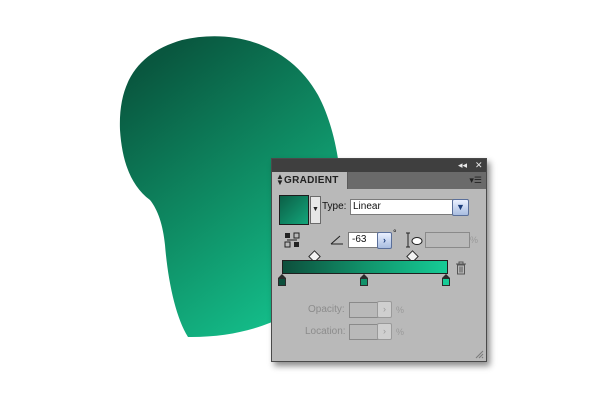 The width and height of the screenshot is (600, 400). Describe the element at coordinates (292, 240) in the screenshot. I see `reverse-gradient-icon` at that location.